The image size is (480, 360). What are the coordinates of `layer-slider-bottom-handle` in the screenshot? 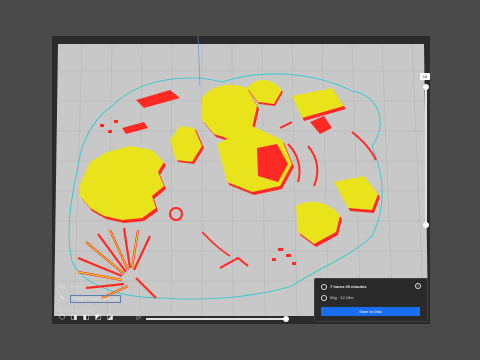 It's located at (426, 225).